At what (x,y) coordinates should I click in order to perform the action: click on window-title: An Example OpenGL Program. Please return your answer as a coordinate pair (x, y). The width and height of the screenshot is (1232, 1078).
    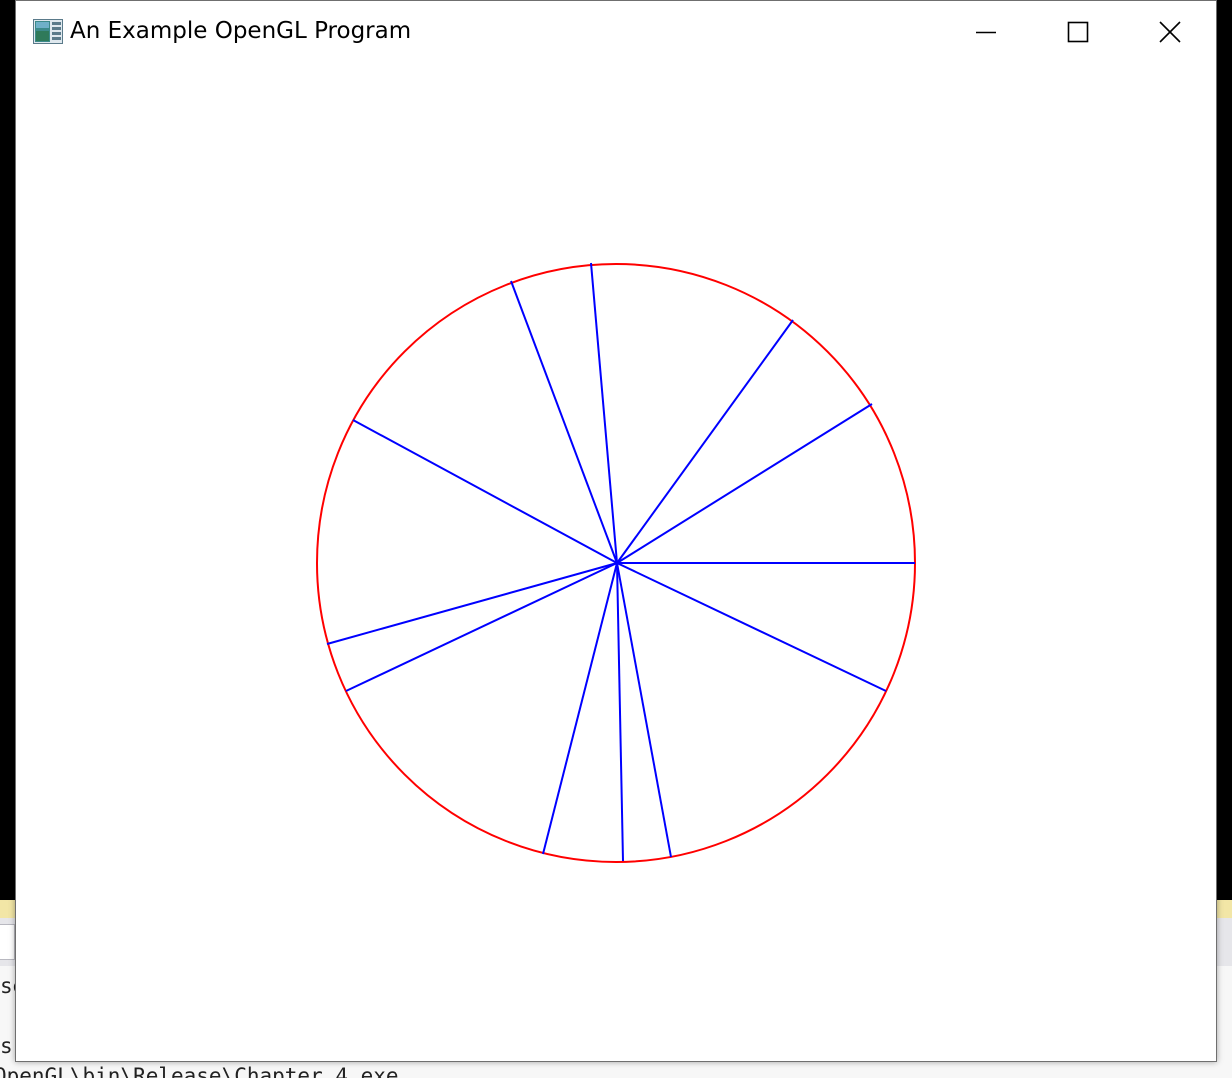
    Looking at the image, I should click on (241, 31).